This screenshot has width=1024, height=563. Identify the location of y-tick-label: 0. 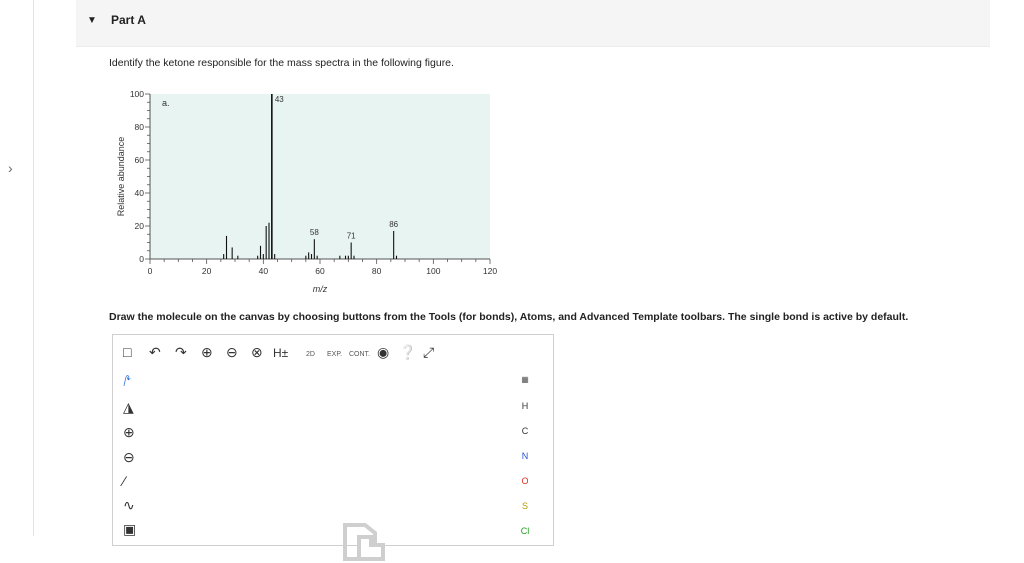
(141, 259).